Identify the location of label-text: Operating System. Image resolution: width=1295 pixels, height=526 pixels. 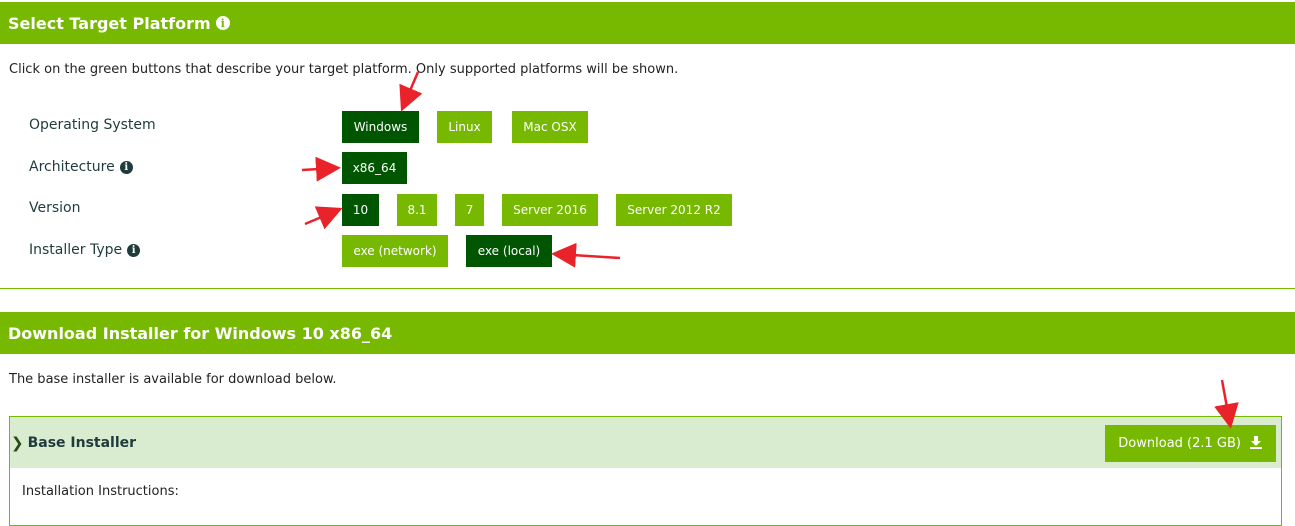
(92, 125).